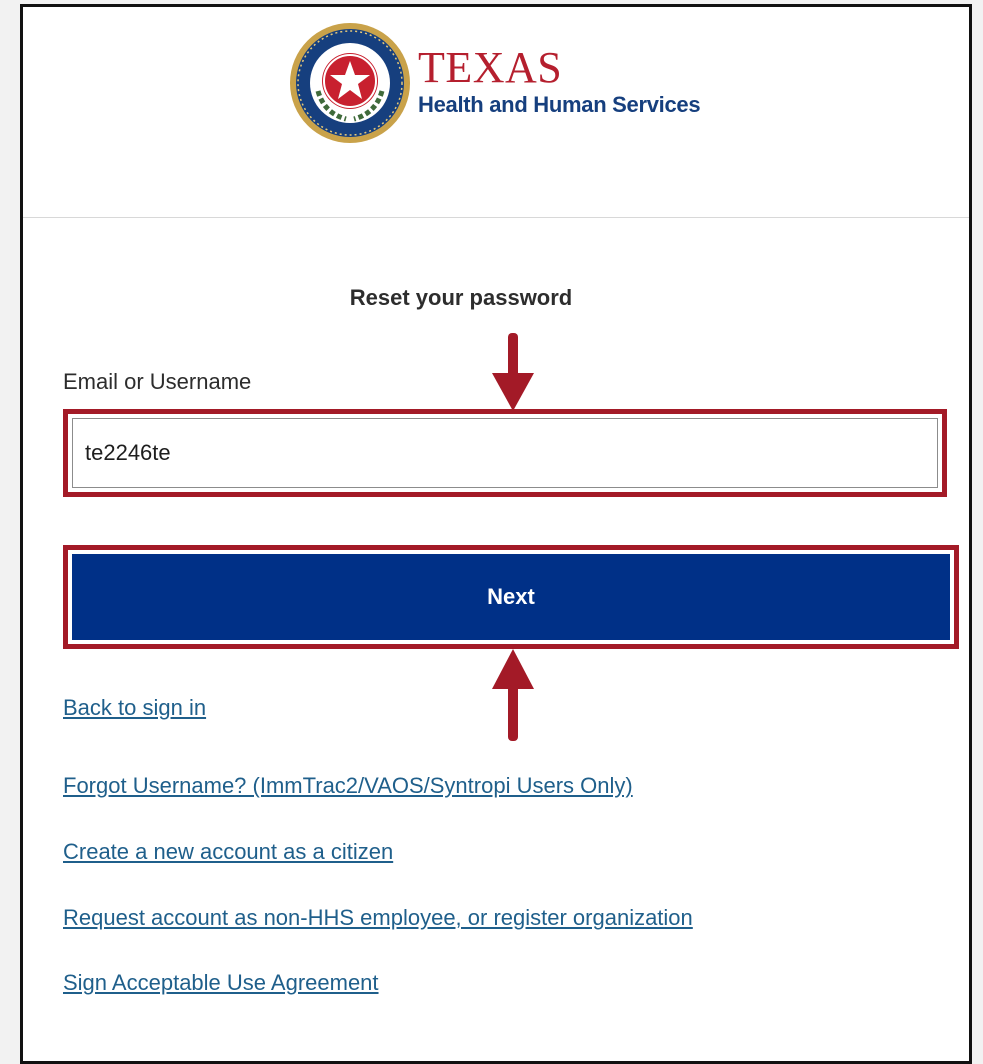  I want to click on arrow-up-icon, so click(513, 695).